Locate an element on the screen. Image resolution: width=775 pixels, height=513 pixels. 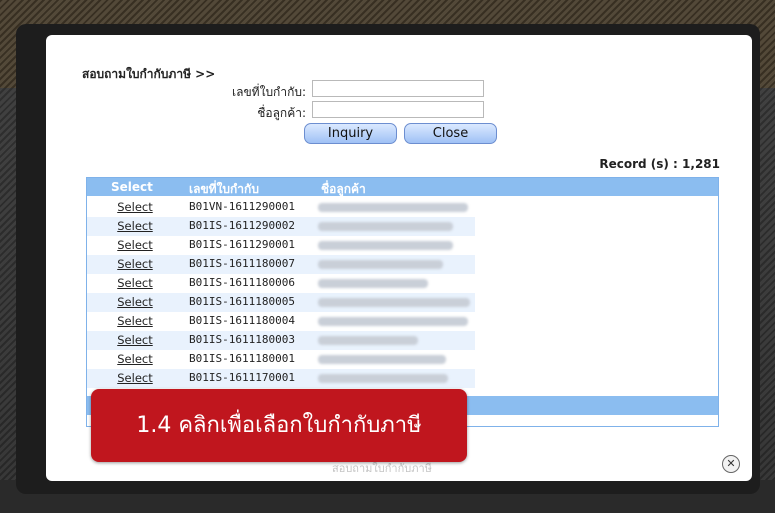
table-row: Select B01IS-1611180001 is located at coordinates (281, 359).